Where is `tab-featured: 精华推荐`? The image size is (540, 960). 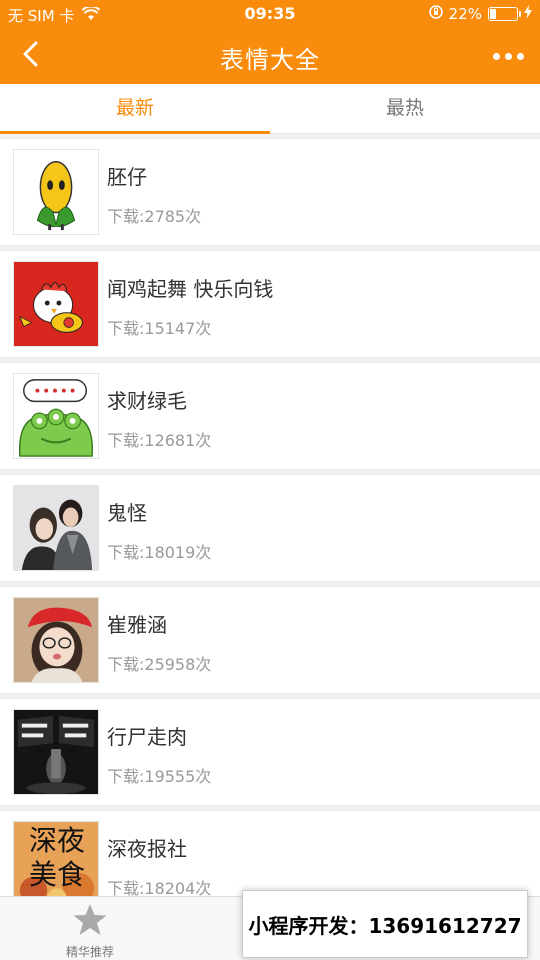 tab-featured: 精华推荐 is located at coordinates (90, 931).